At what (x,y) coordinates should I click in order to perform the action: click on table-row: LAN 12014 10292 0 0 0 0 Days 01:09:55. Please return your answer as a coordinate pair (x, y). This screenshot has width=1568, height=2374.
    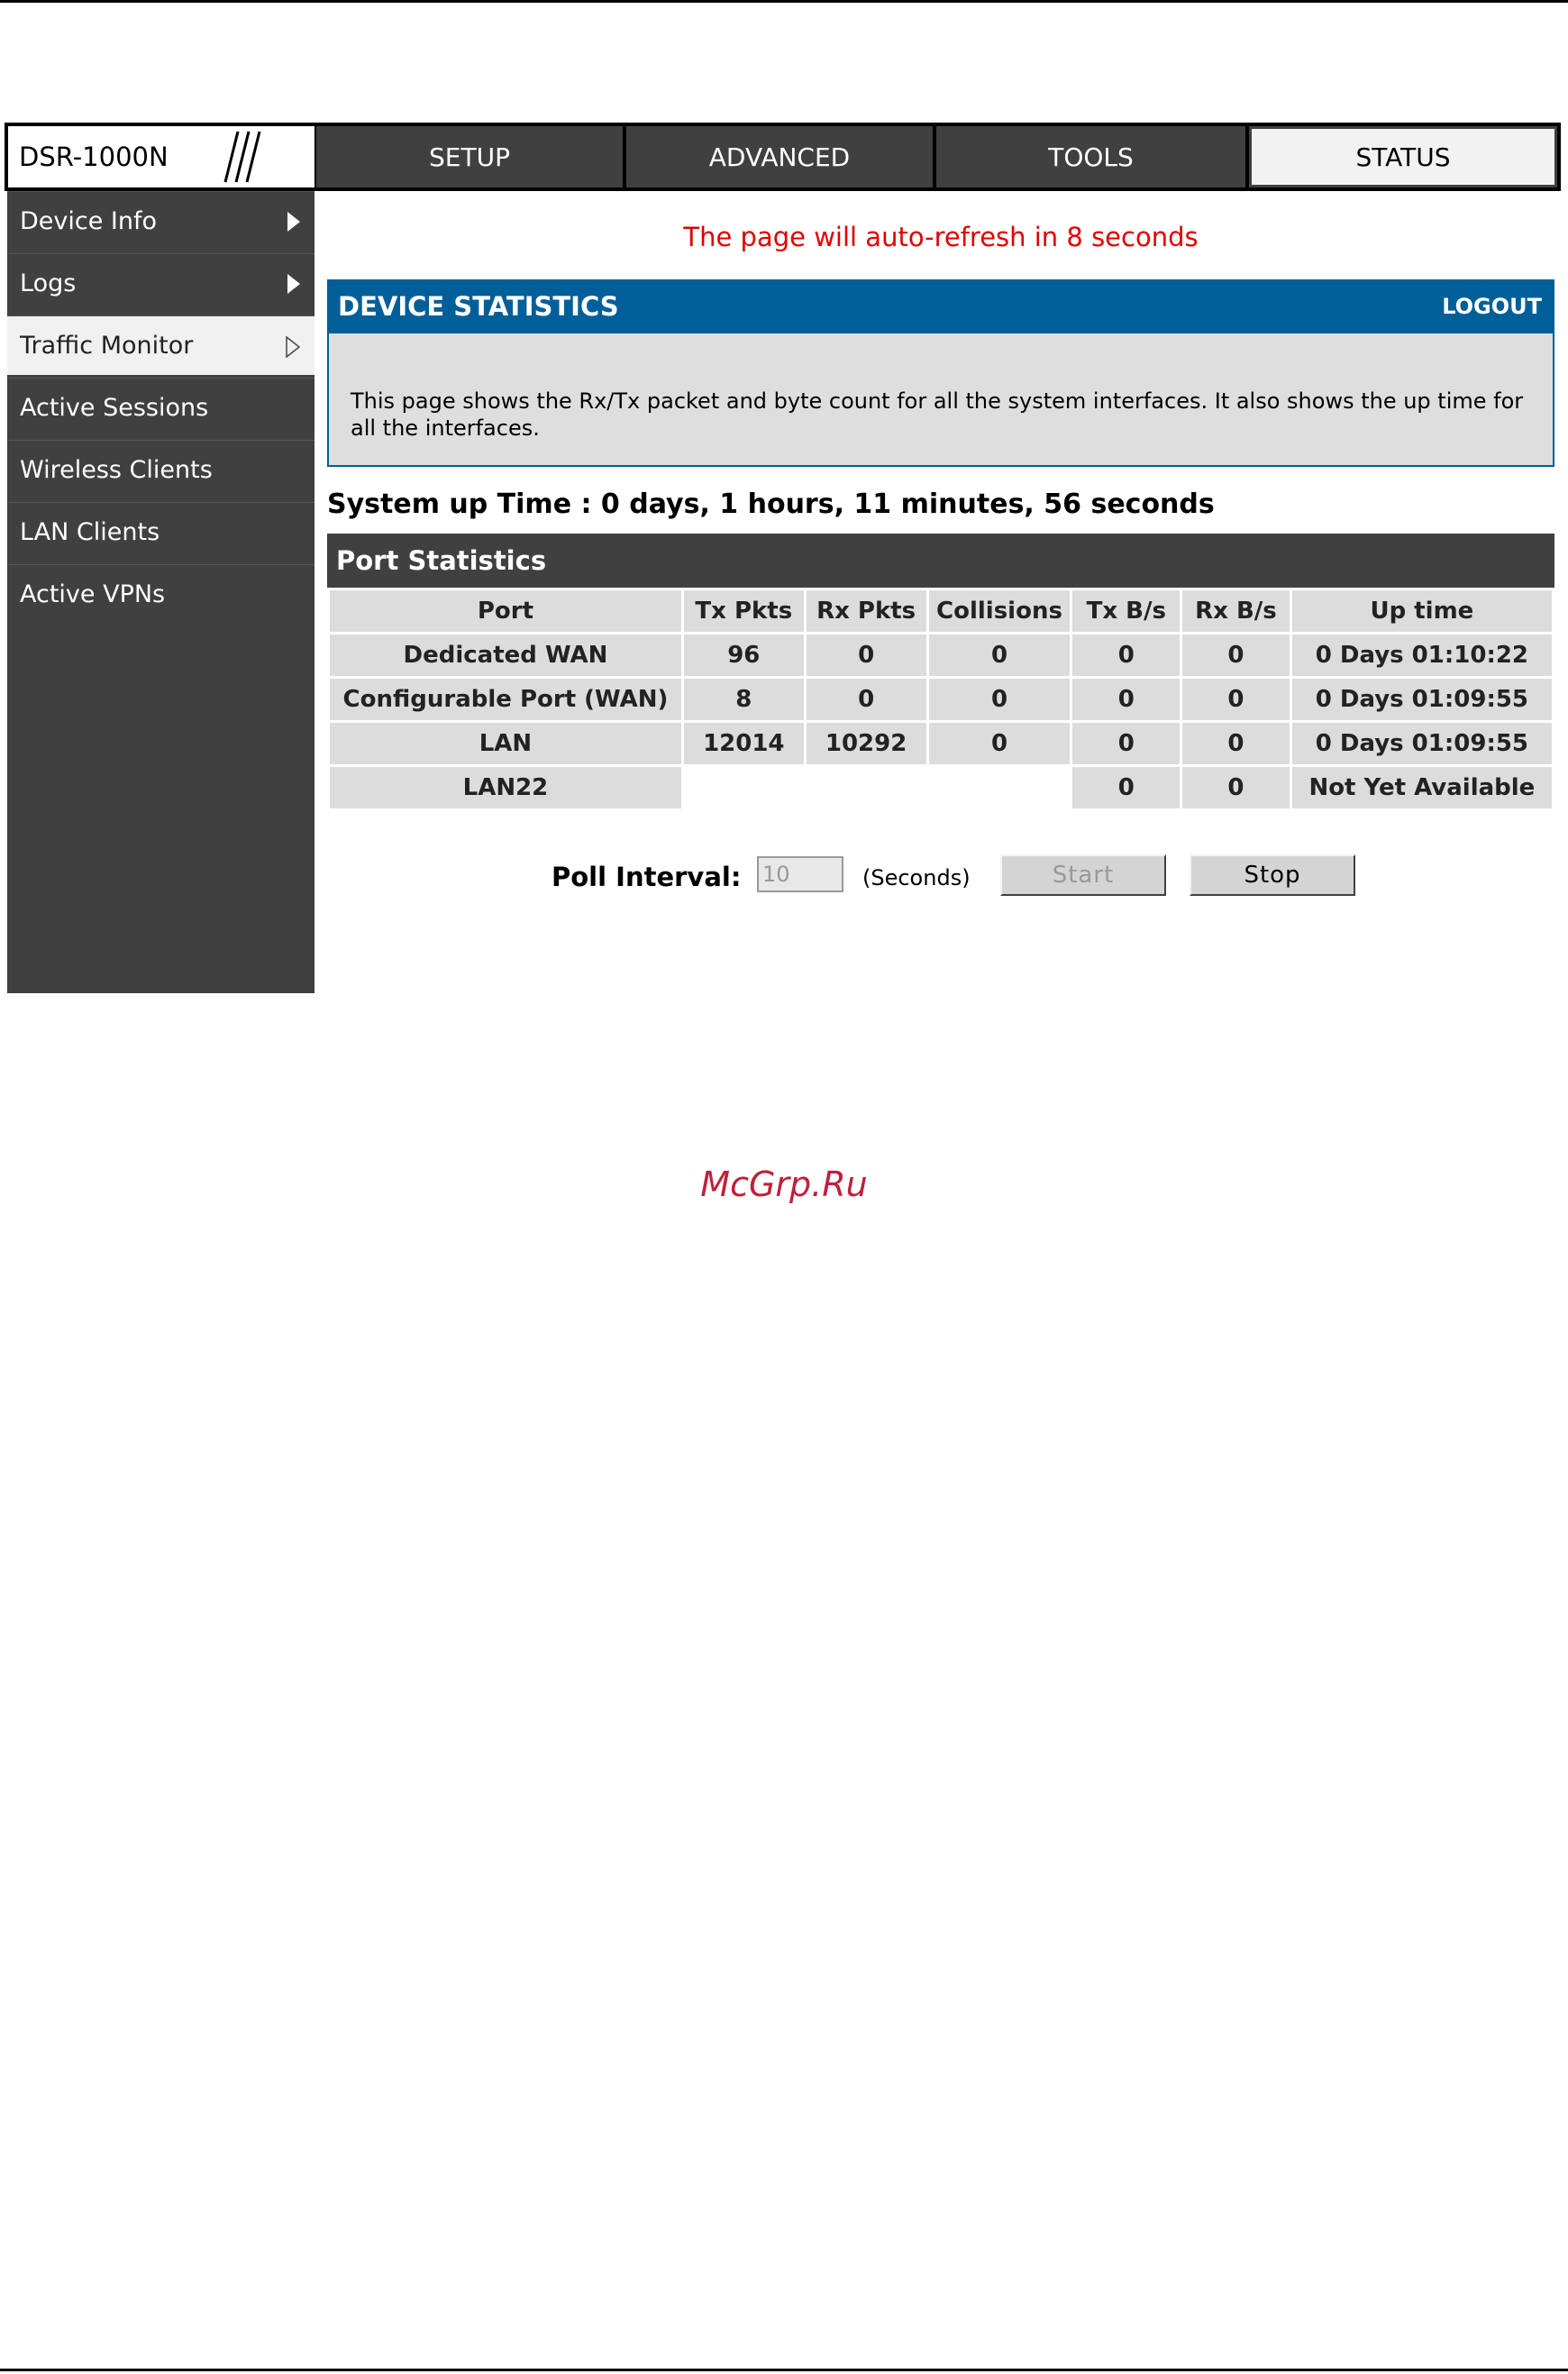
    Looking at the image, I should click on (941, 743).